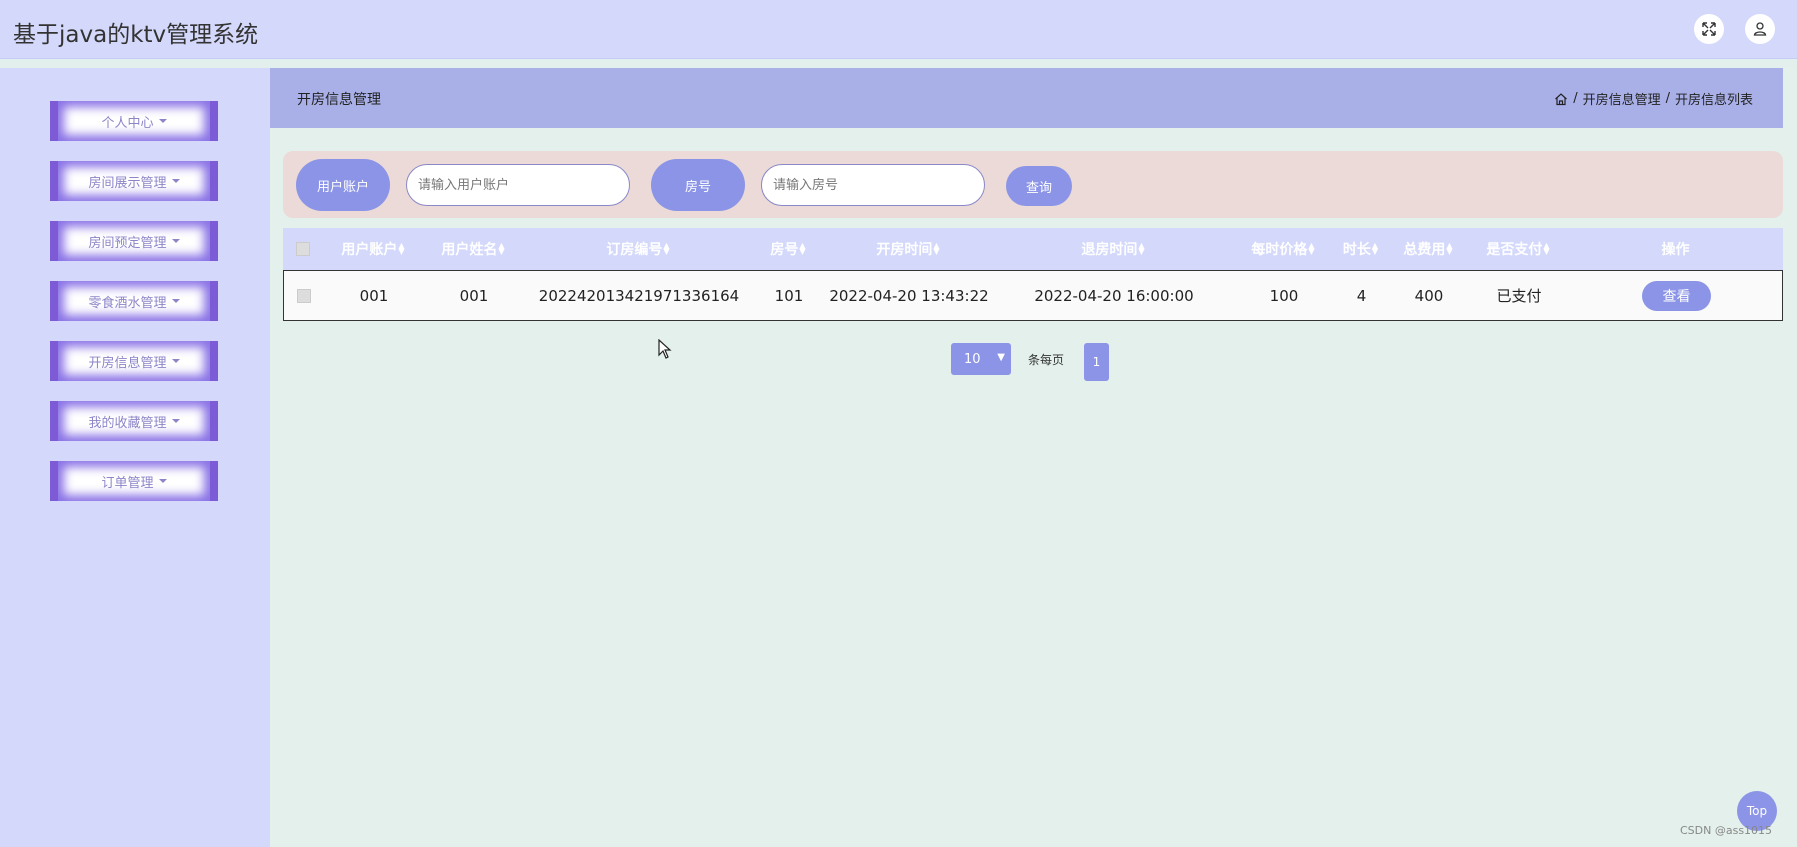 This screenshot has height=847, width=1797. I want to click on cell-checkin: 2022-04-20 13:43:22, so click(909, 295).